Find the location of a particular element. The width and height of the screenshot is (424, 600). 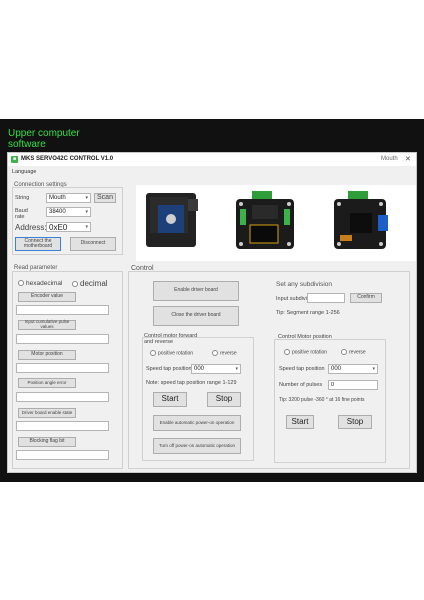

auto-on-button: Enable automatic power-on operation is located at coordinates (197, 423).